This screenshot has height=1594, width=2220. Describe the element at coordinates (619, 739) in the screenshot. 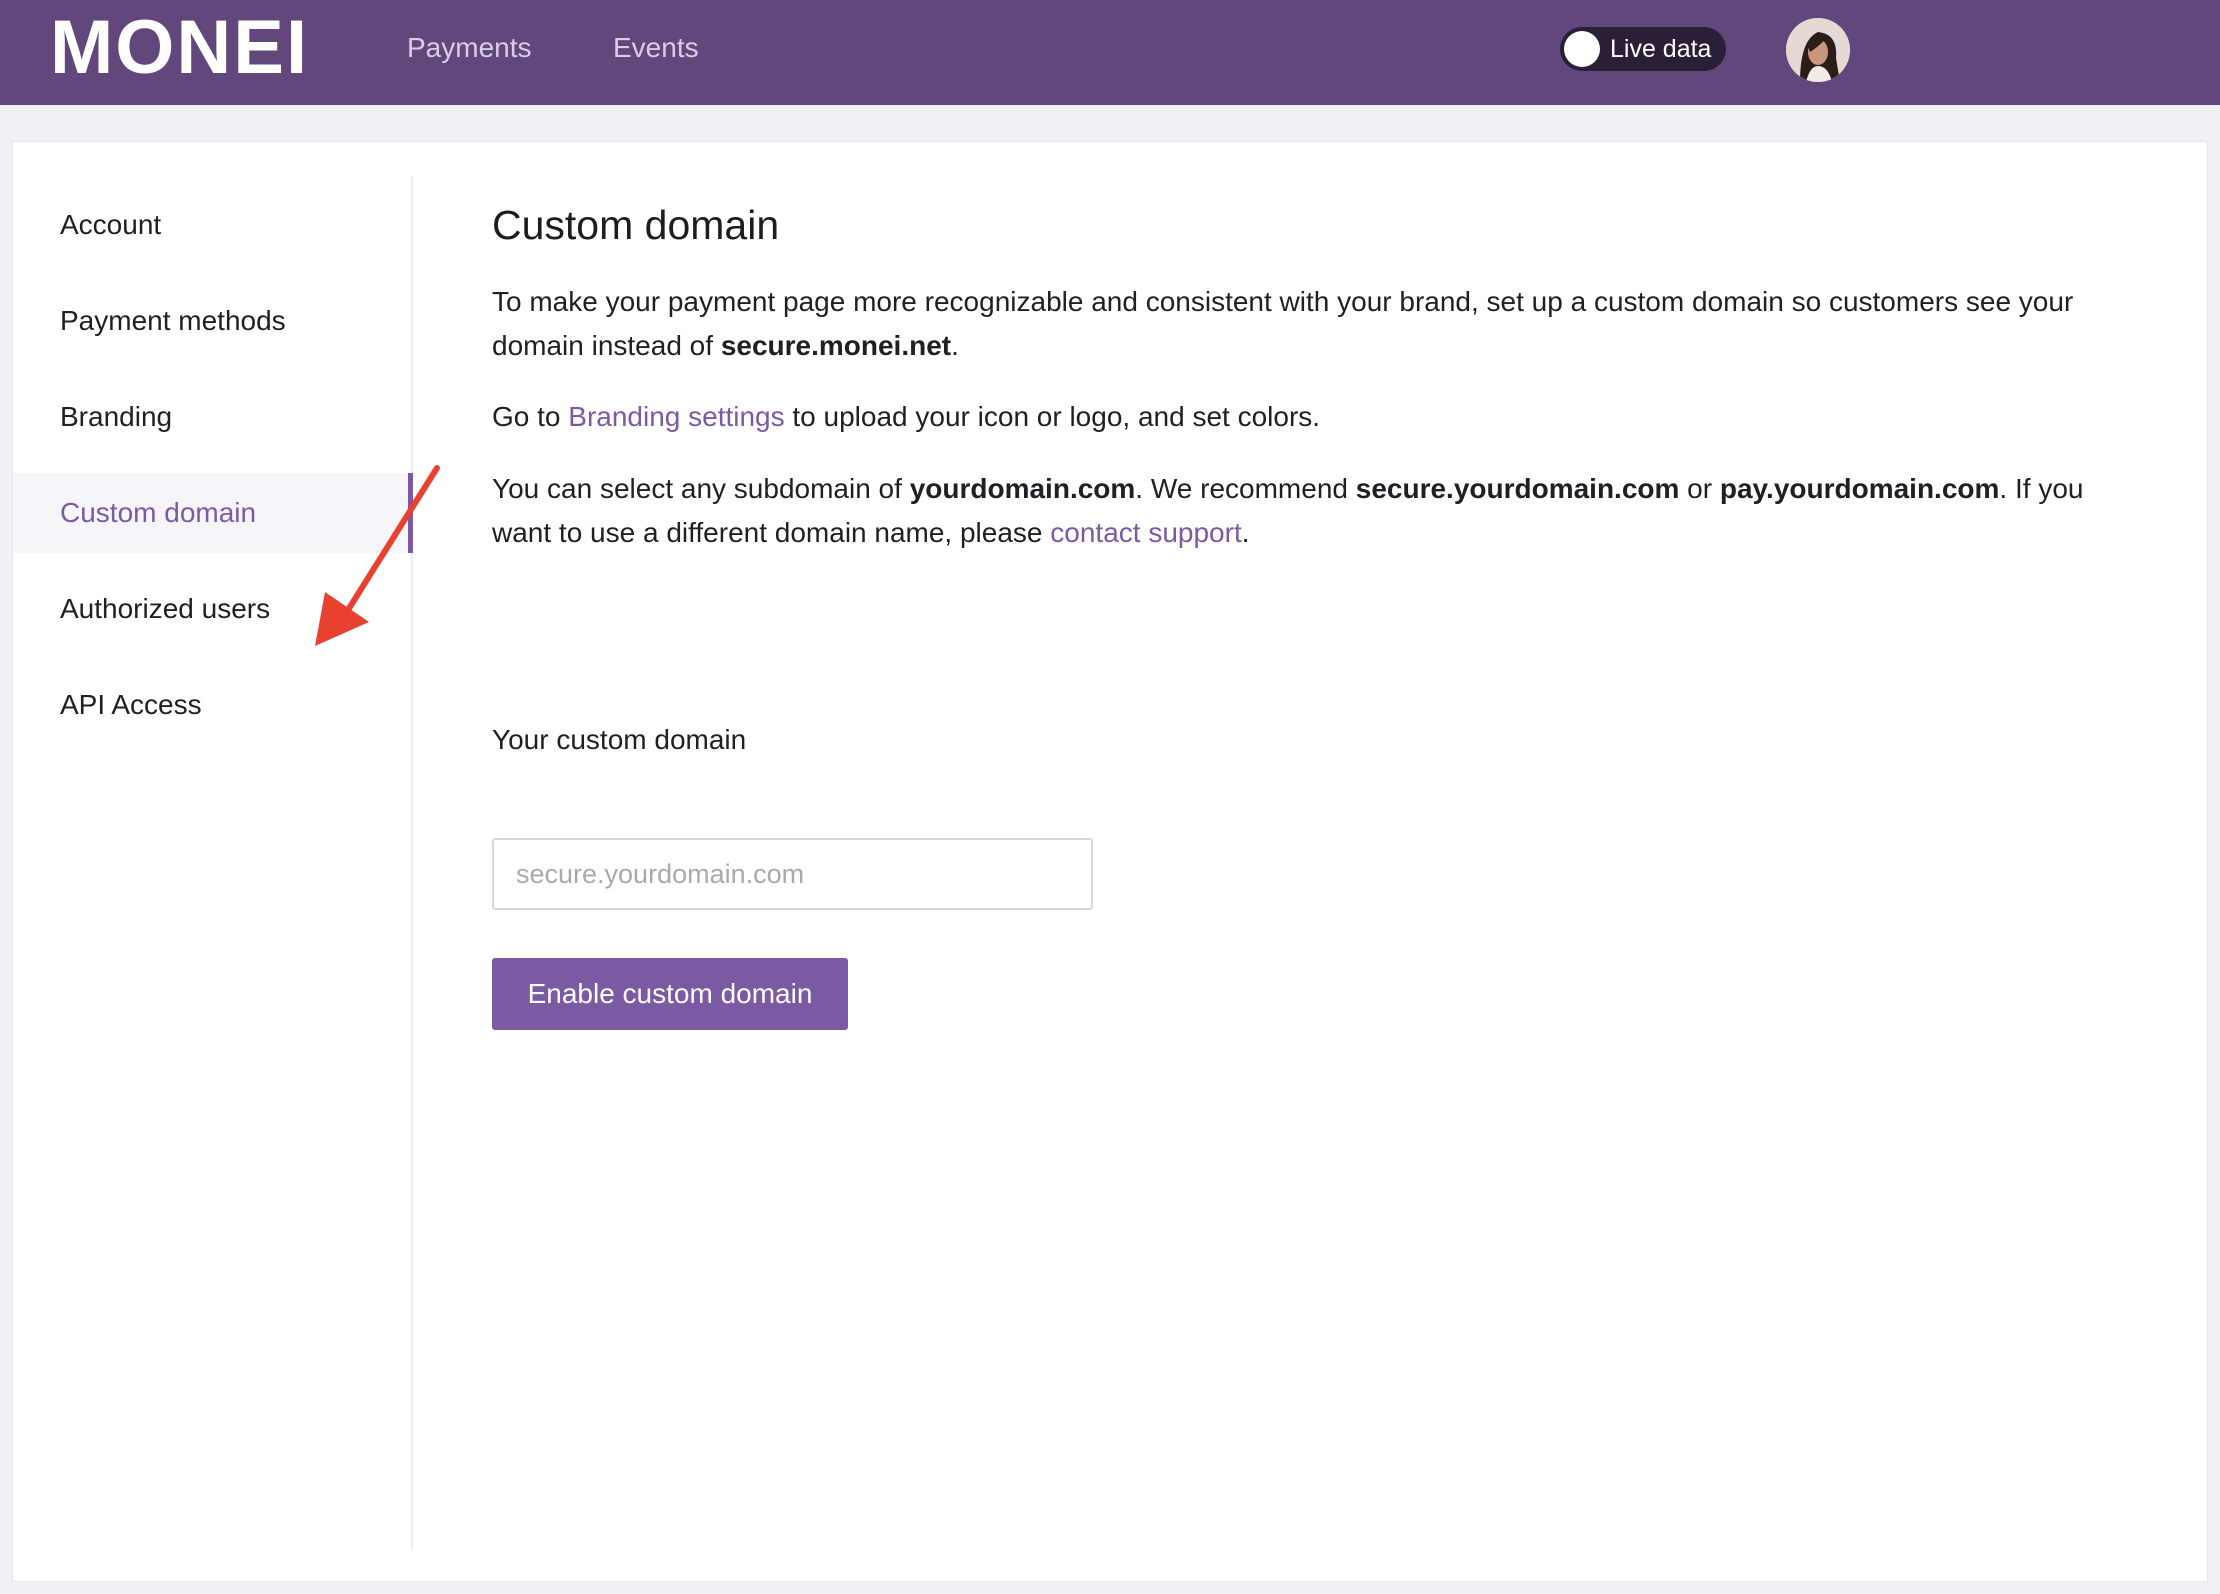

I see `custom-domain-label: Your custom domain` at that location.